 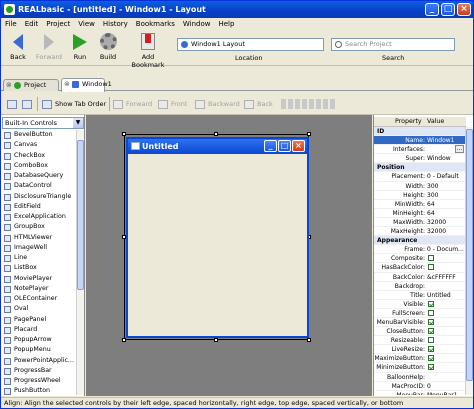 I want to click on property-row: BalloonHelp:, so click(x=420, y=377).